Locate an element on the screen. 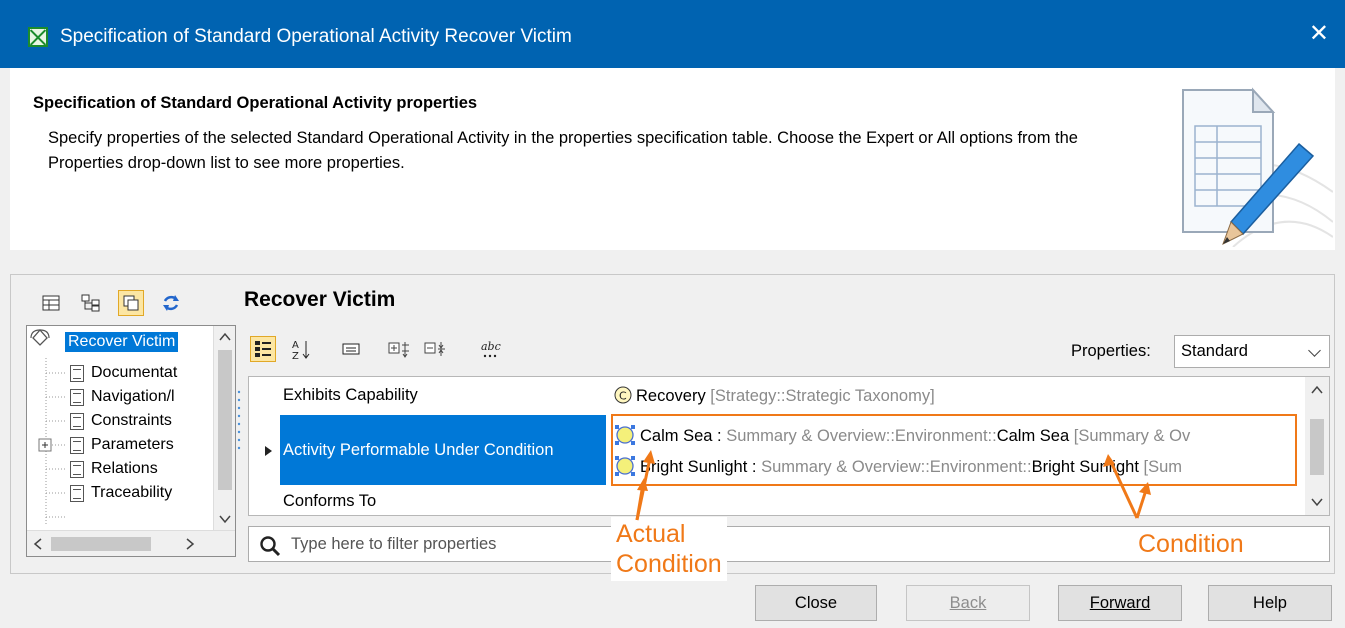 Image resolution: width=1345 pixels, height=628 pixels. element-title: Recover Victim is located at coordinates (320, 299).